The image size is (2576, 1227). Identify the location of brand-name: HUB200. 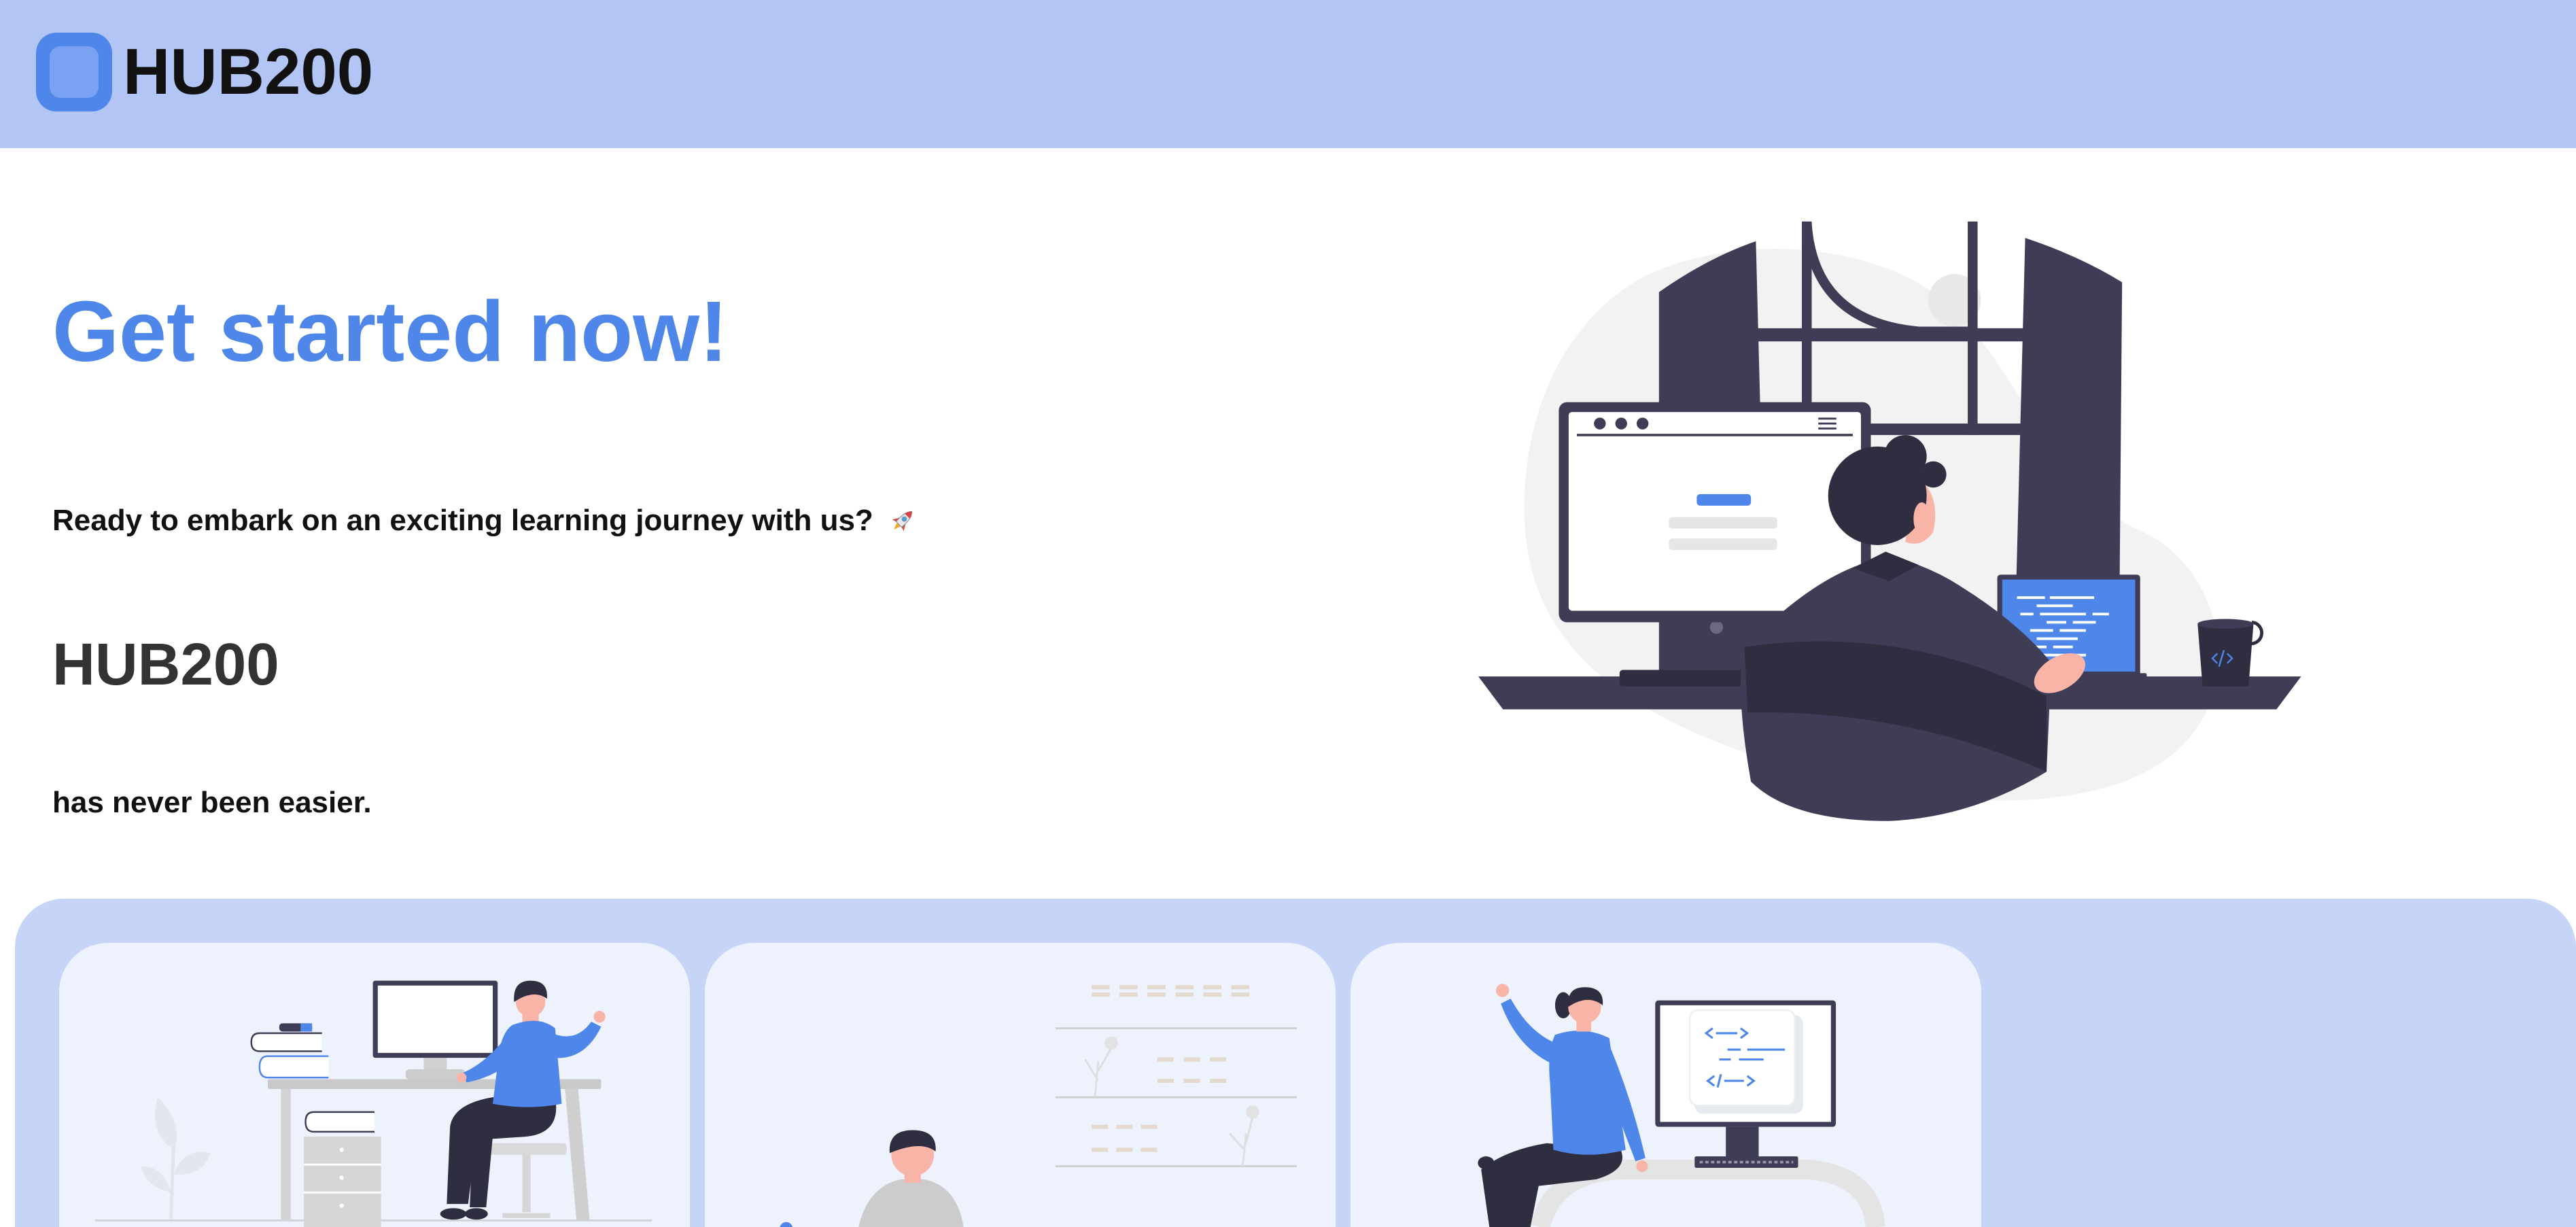
(248, 72).